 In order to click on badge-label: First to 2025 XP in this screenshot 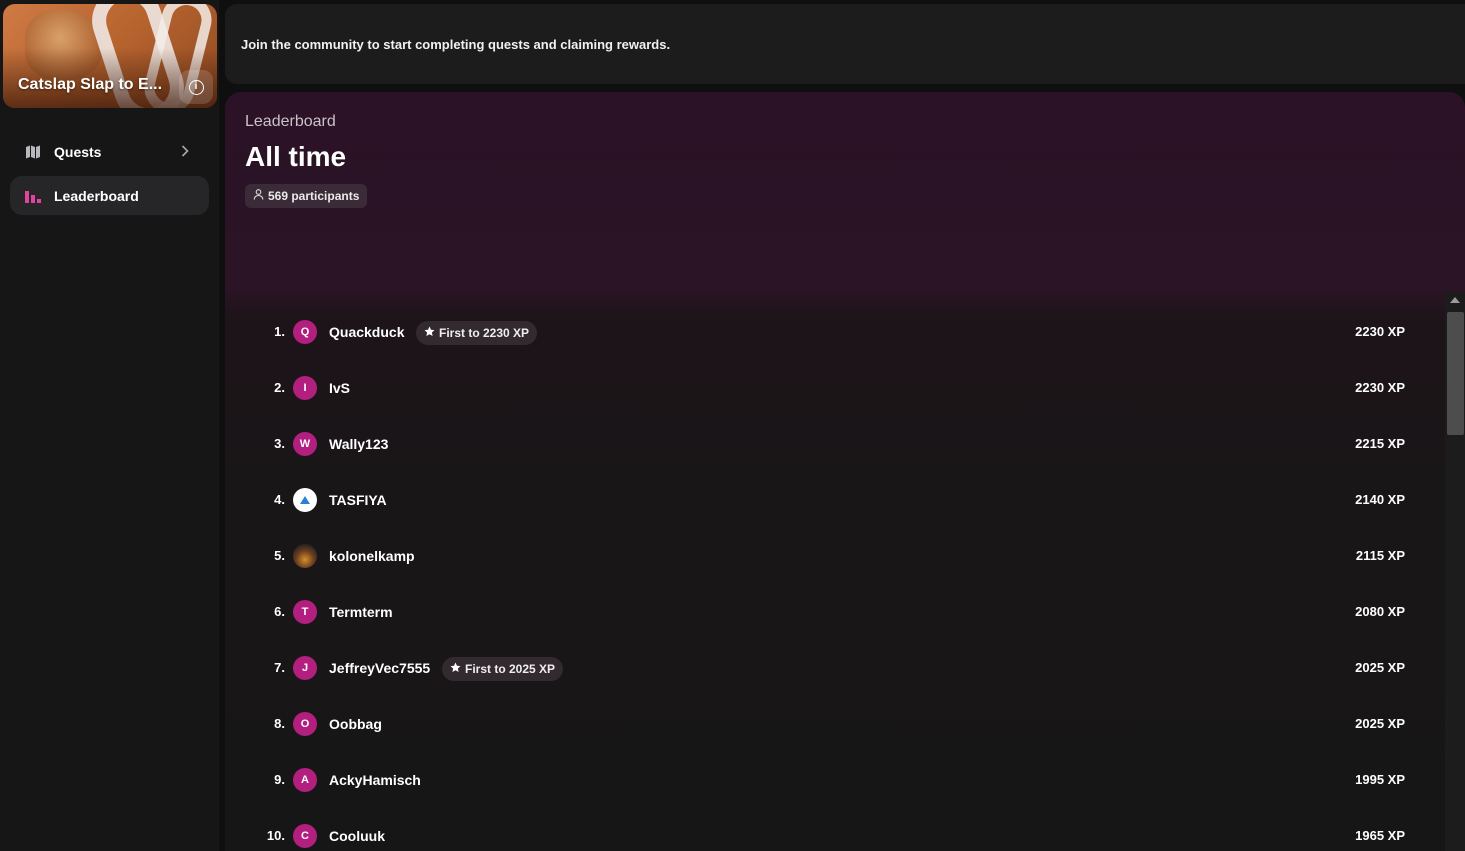, I will do `click(510, 669)`.